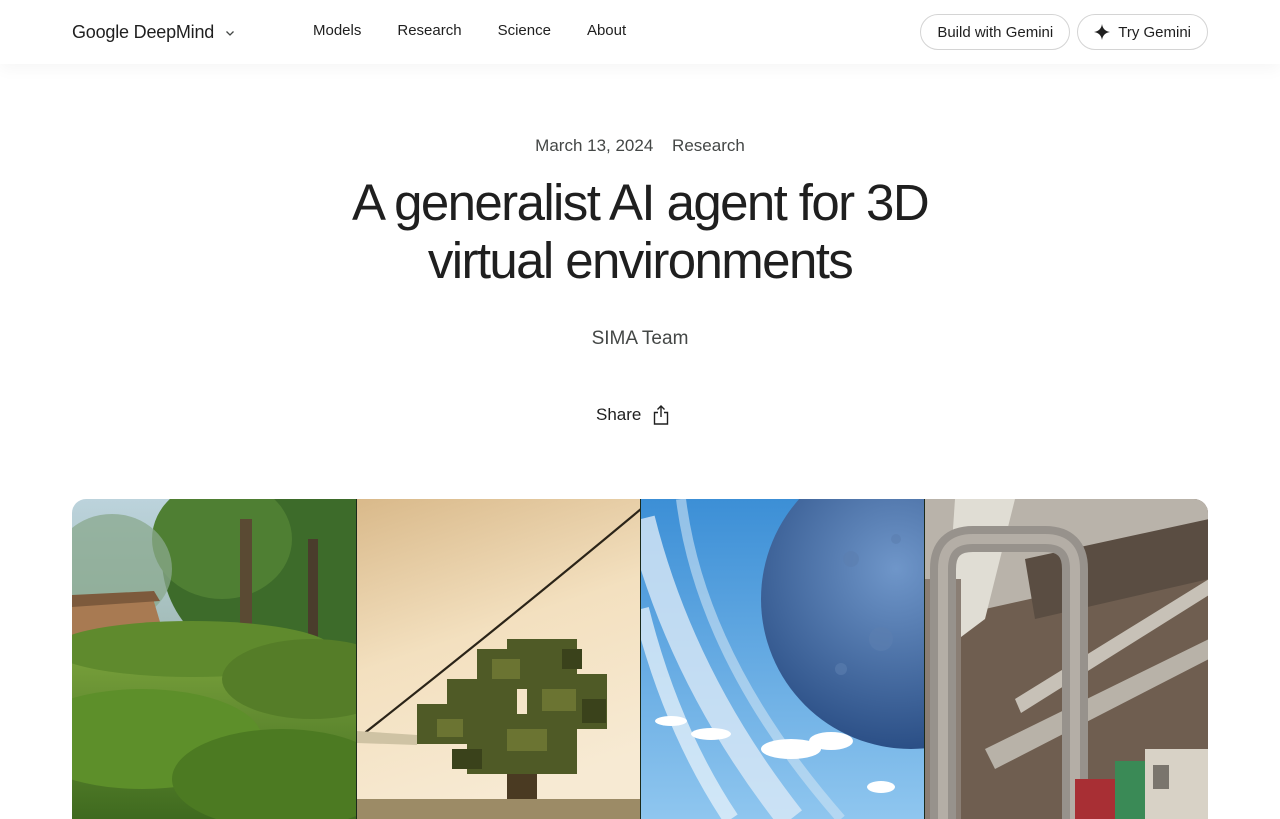 This screenshot has height=819, width=1280. What do you see at coordinates (230, 32) in the screenshot?
I see `chevron-down-icon` at bounding box center [230, 32].